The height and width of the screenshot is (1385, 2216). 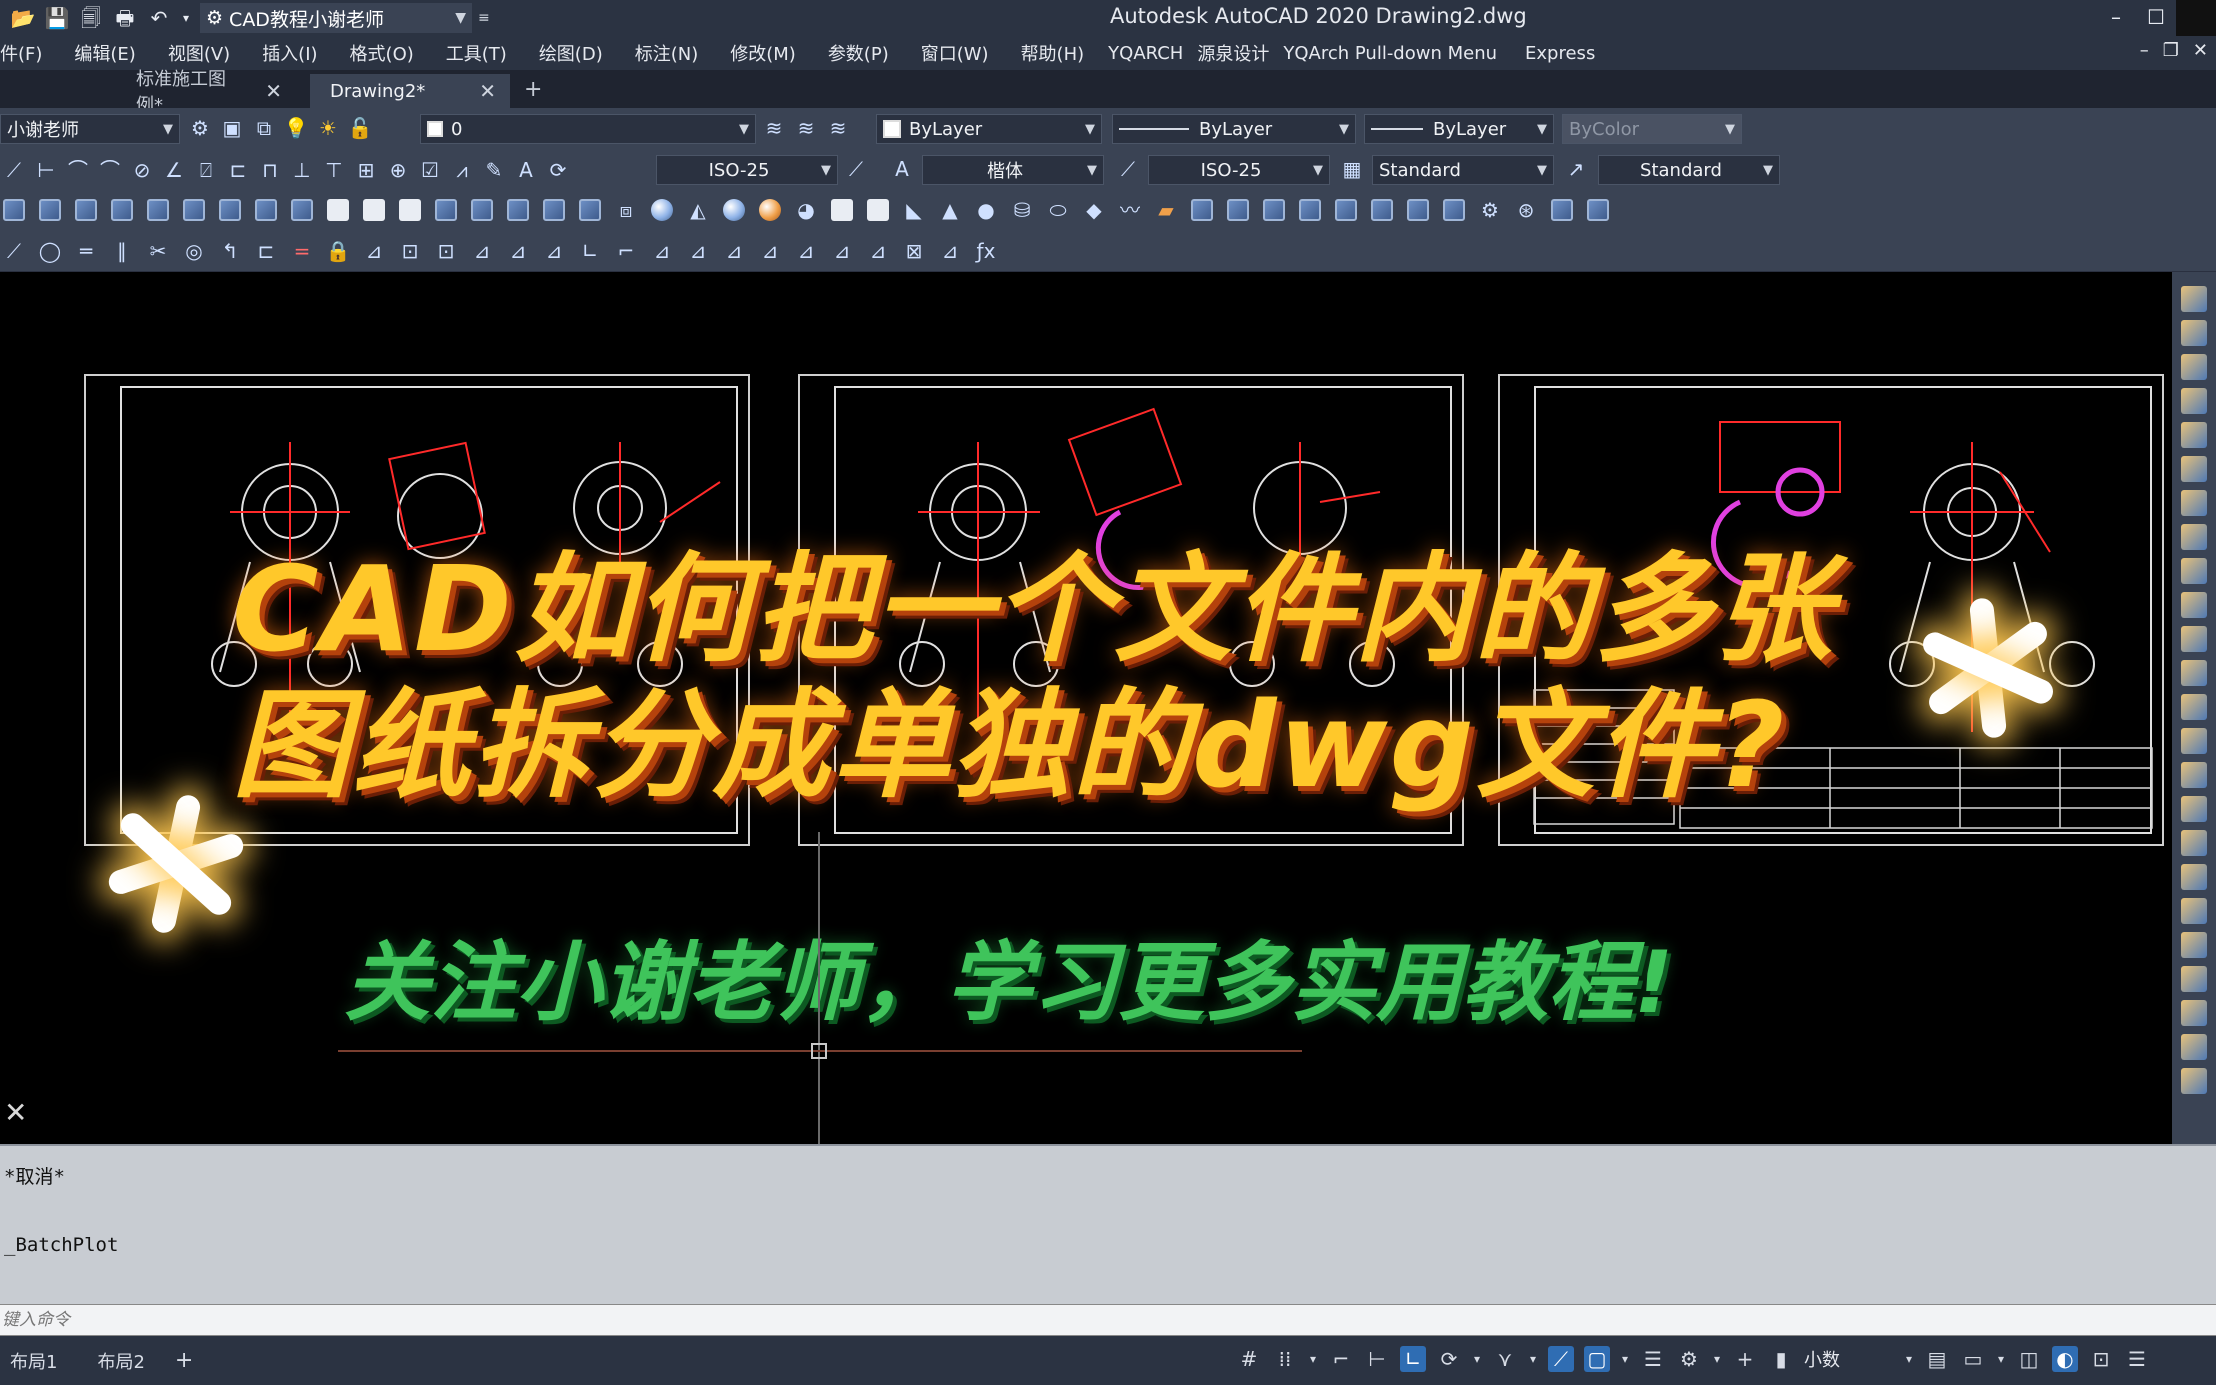 I want to click on lineweight-icon: ☰, so click(x=1653, y=1359).